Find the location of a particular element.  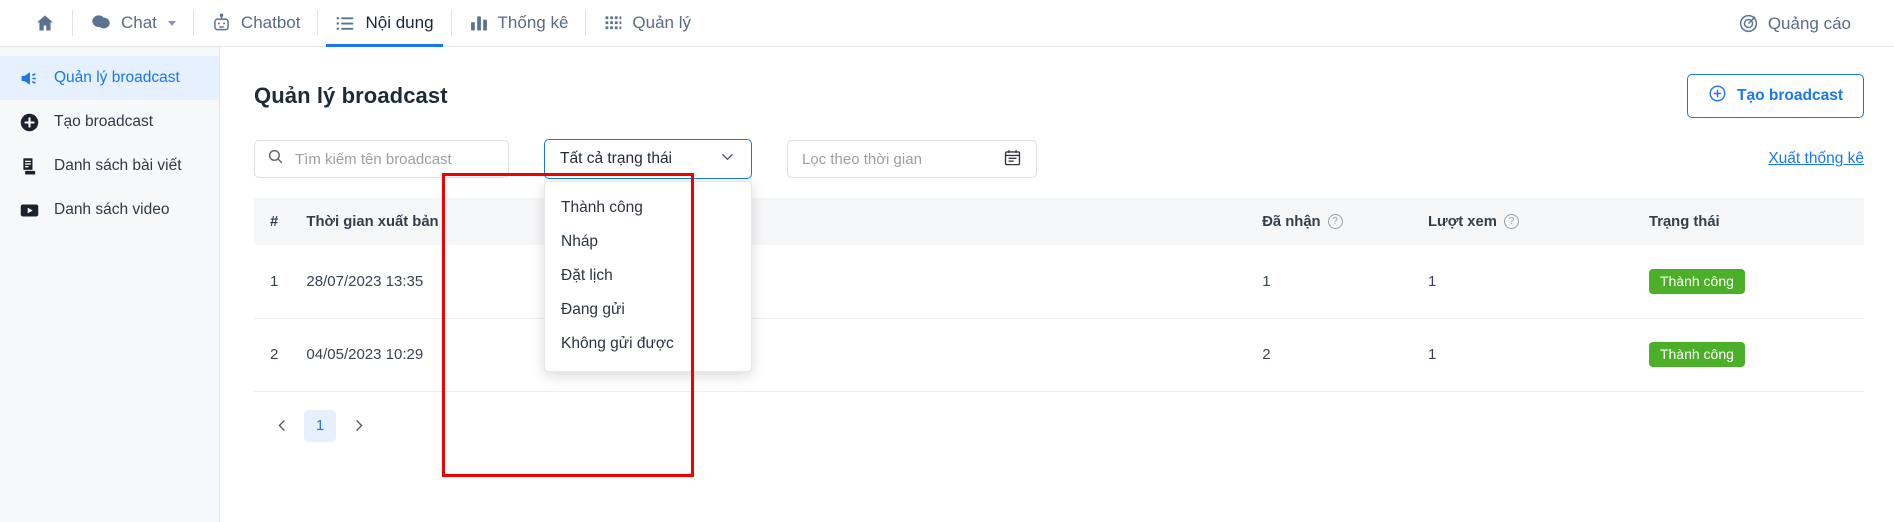

page-header: Quản lý broadcast Tạo broadcast is located at coordinates (1059, 82).